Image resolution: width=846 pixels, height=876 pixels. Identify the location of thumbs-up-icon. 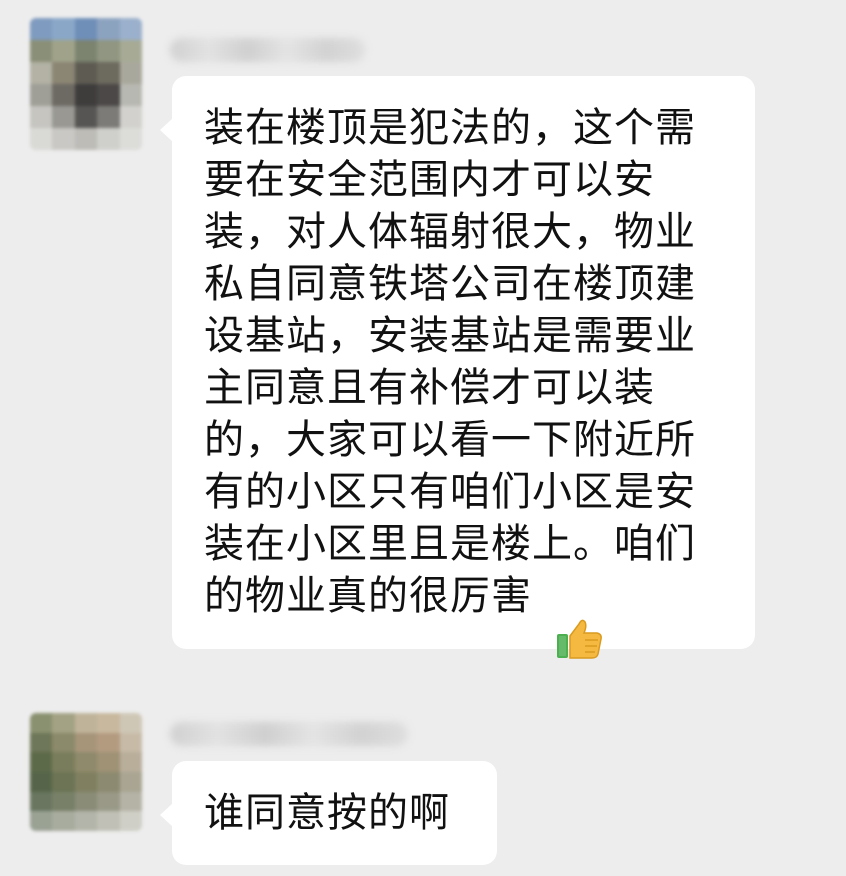
(580, 638).